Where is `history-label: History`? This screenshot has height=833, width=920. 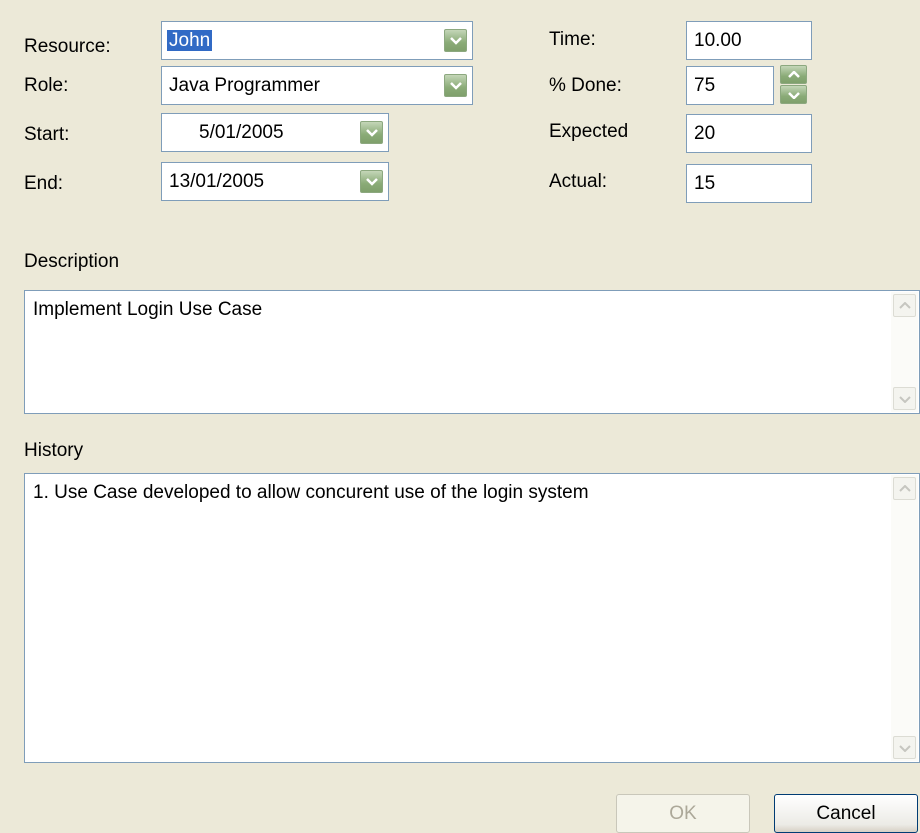
history-label: History is located at coordinates (54, 450).